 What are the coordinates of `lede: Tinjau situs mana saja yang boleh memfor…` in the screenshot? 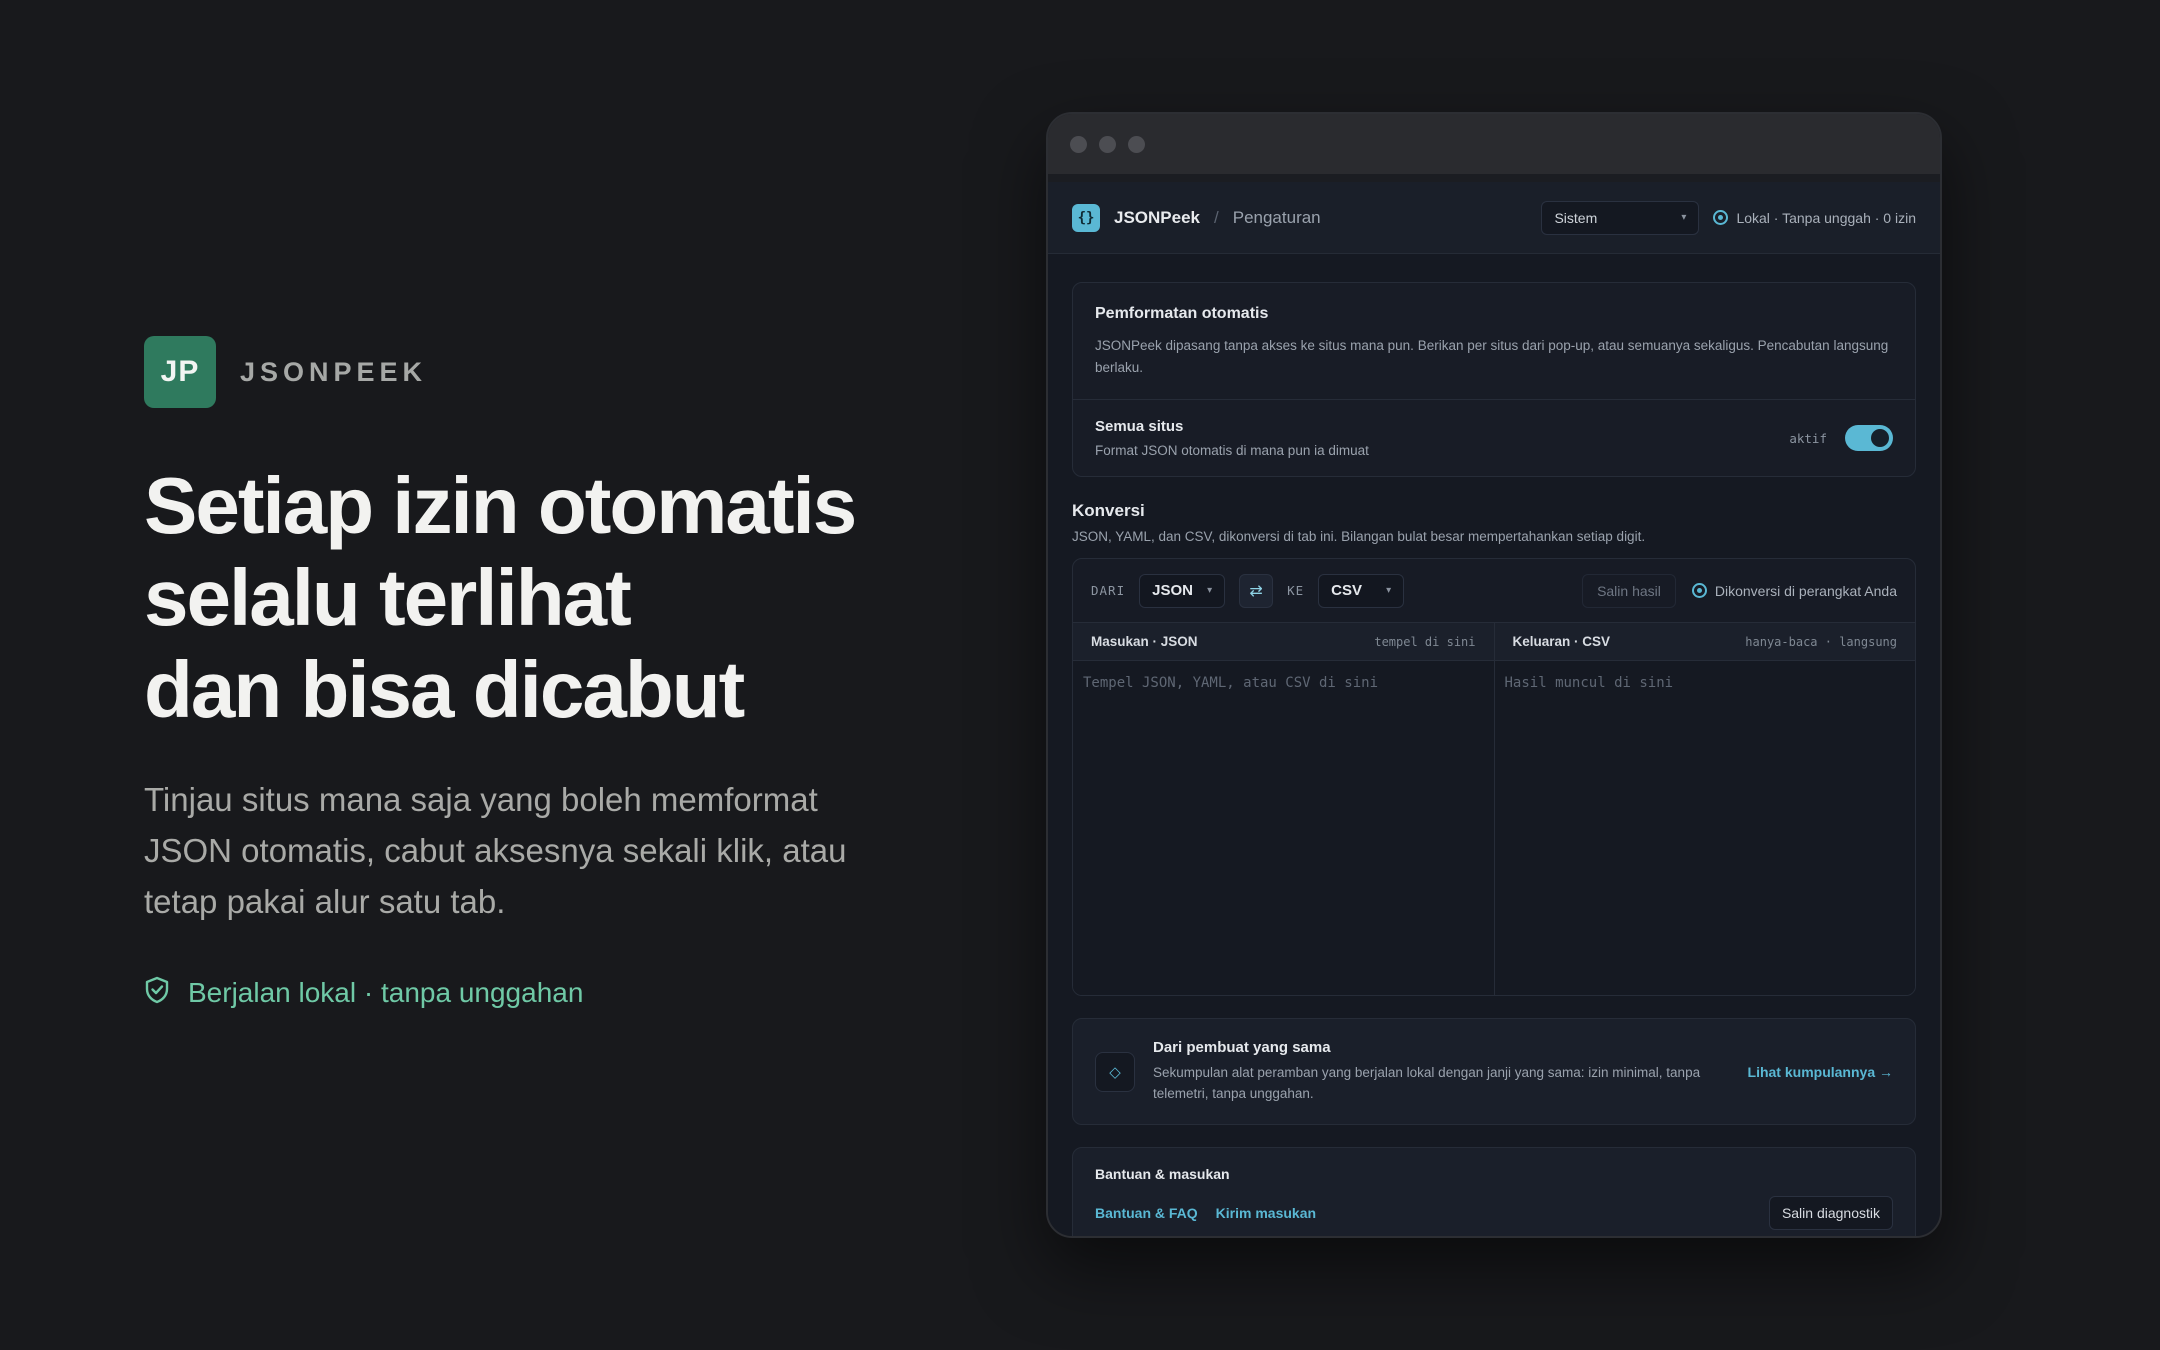 It's located at (495, 850).